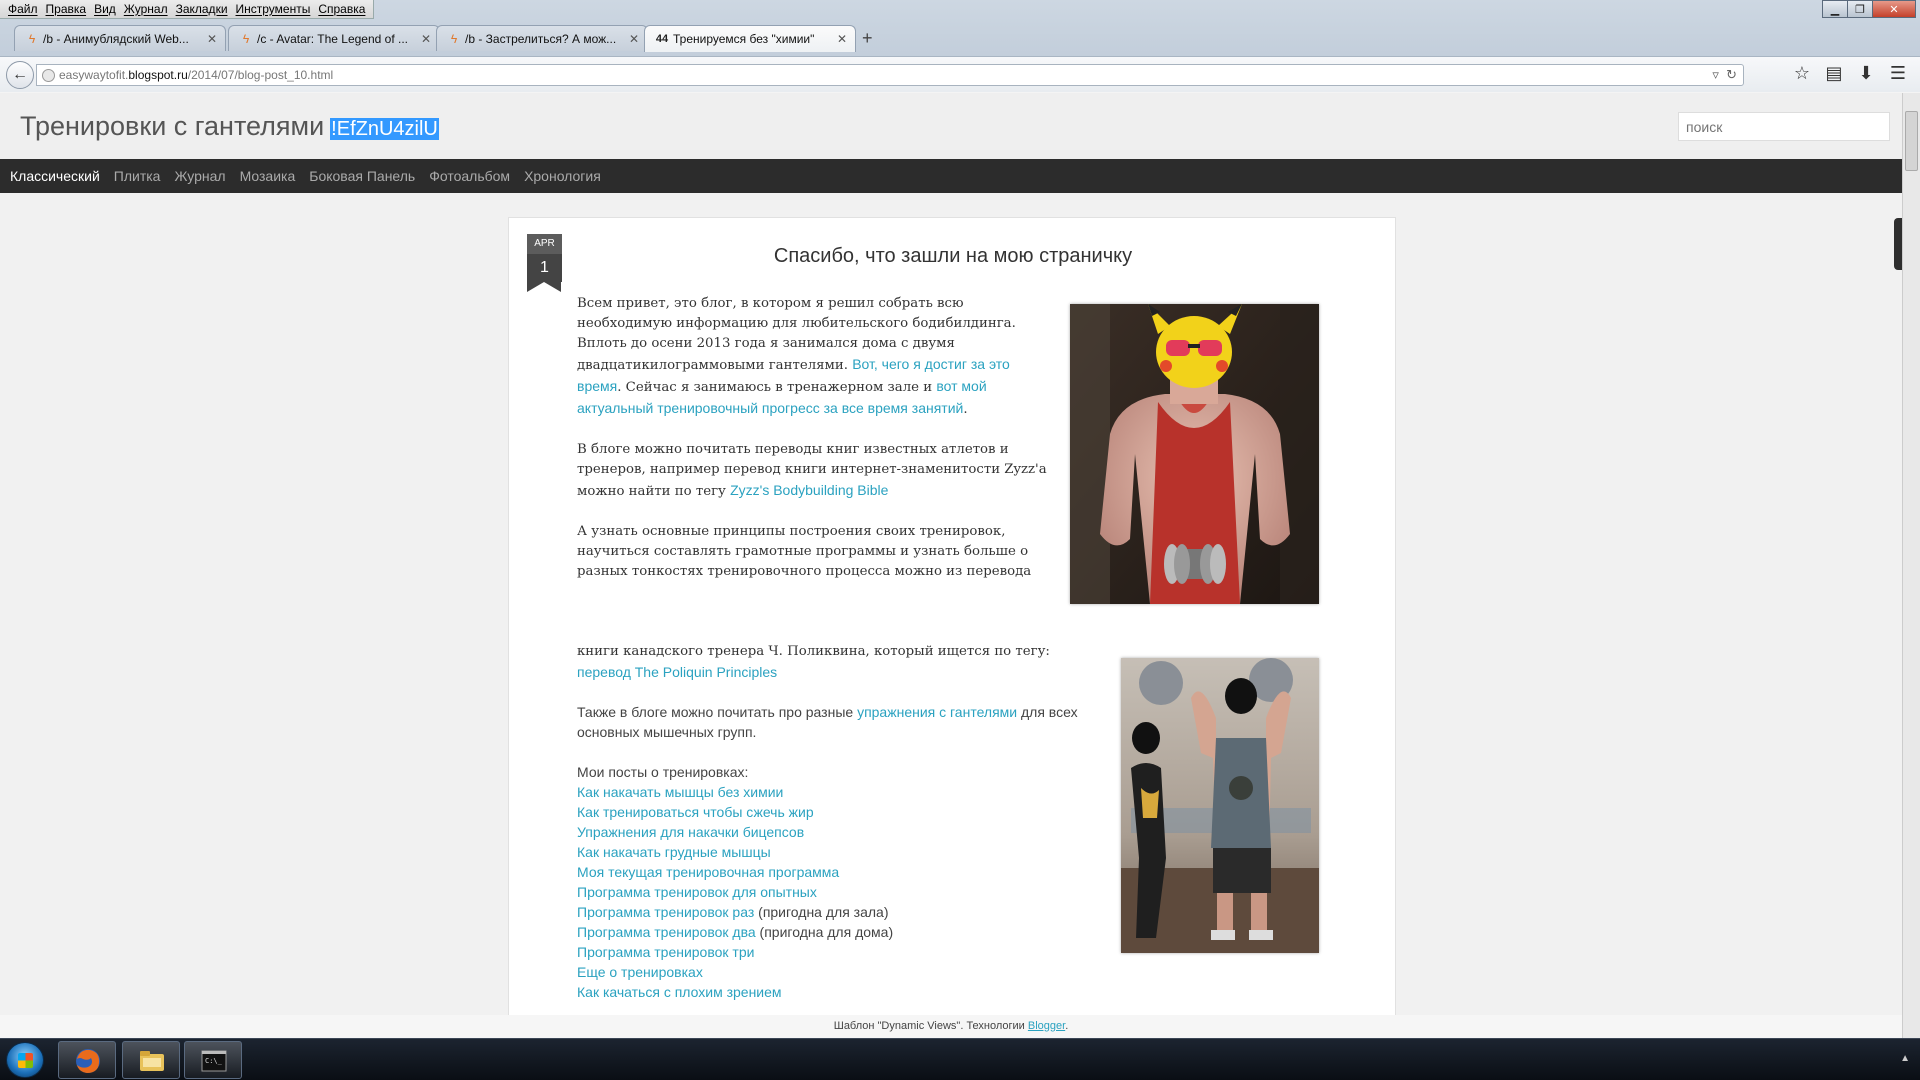 Image resolution: width=1920 pixels, height=1080 pixels. Describe the element at coordinates (1835, 9) in the screenshot. I see `minimize-button: ▁` at that location.